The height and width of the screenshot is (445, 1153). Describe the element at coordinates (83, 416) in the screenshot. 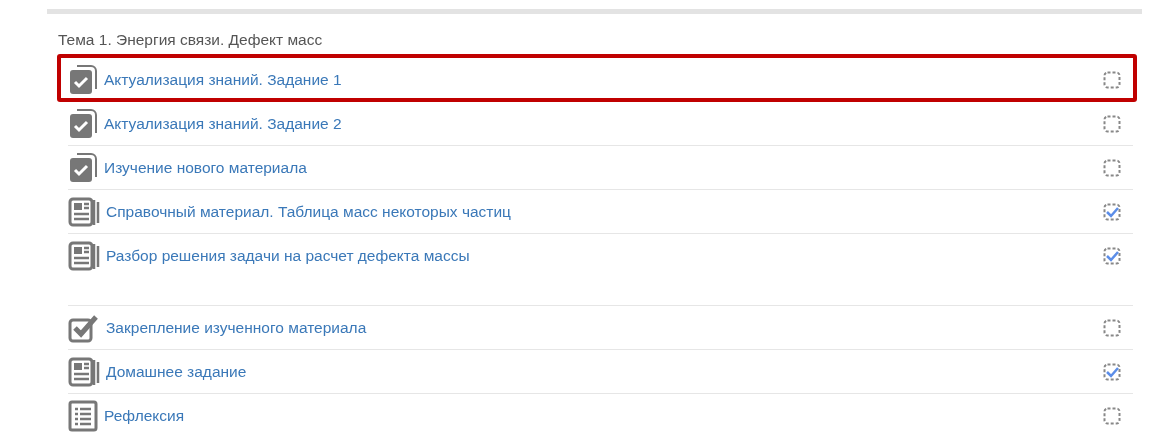

I see `list-icon` at that location.